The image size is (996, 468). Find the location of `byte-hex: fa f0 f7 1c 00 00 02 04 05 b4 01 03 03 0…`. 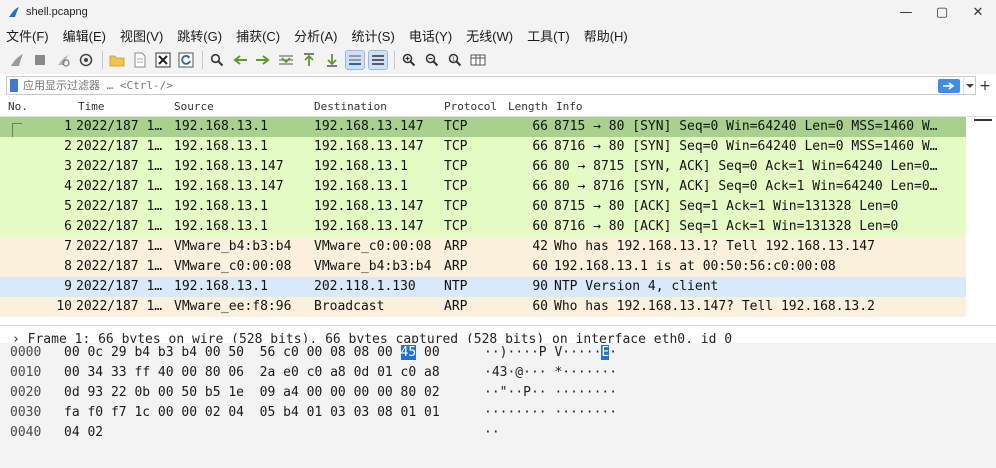

byte-hex: fa f0 f7 1c 00 00 02 04 05 b4 01 03 03 0… is located at coordinates (252, 412).